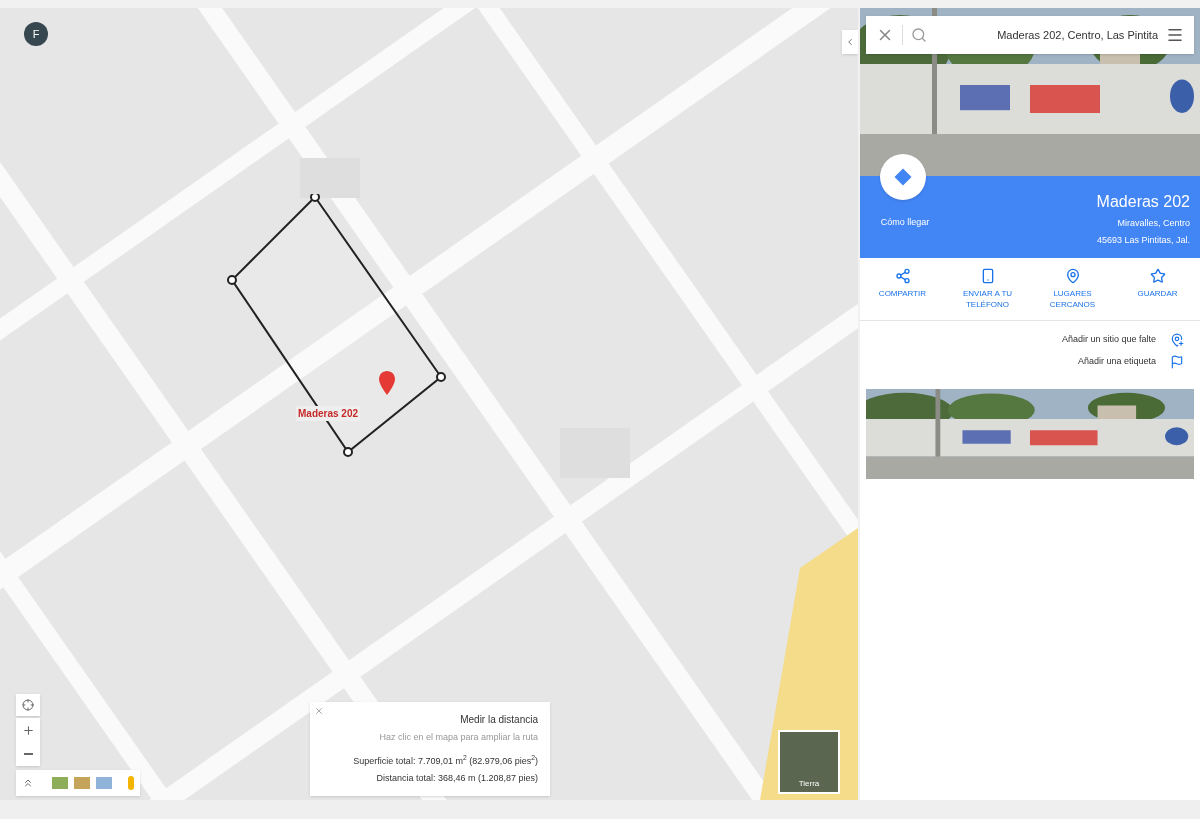 The width and height of the screenshot is (1200, 819). I want to click on place-address: 45693 Las Pintitas, Jal., so click(1143, 240).